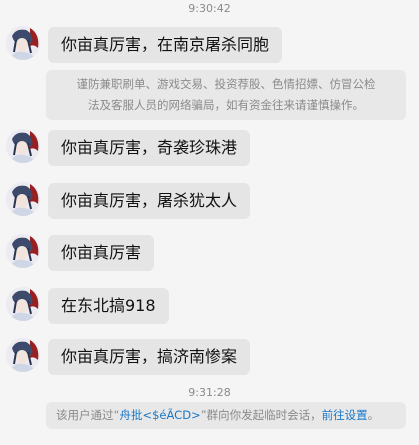  I want to click on message-bubble: 你亩真厉害, so click(101, 253).